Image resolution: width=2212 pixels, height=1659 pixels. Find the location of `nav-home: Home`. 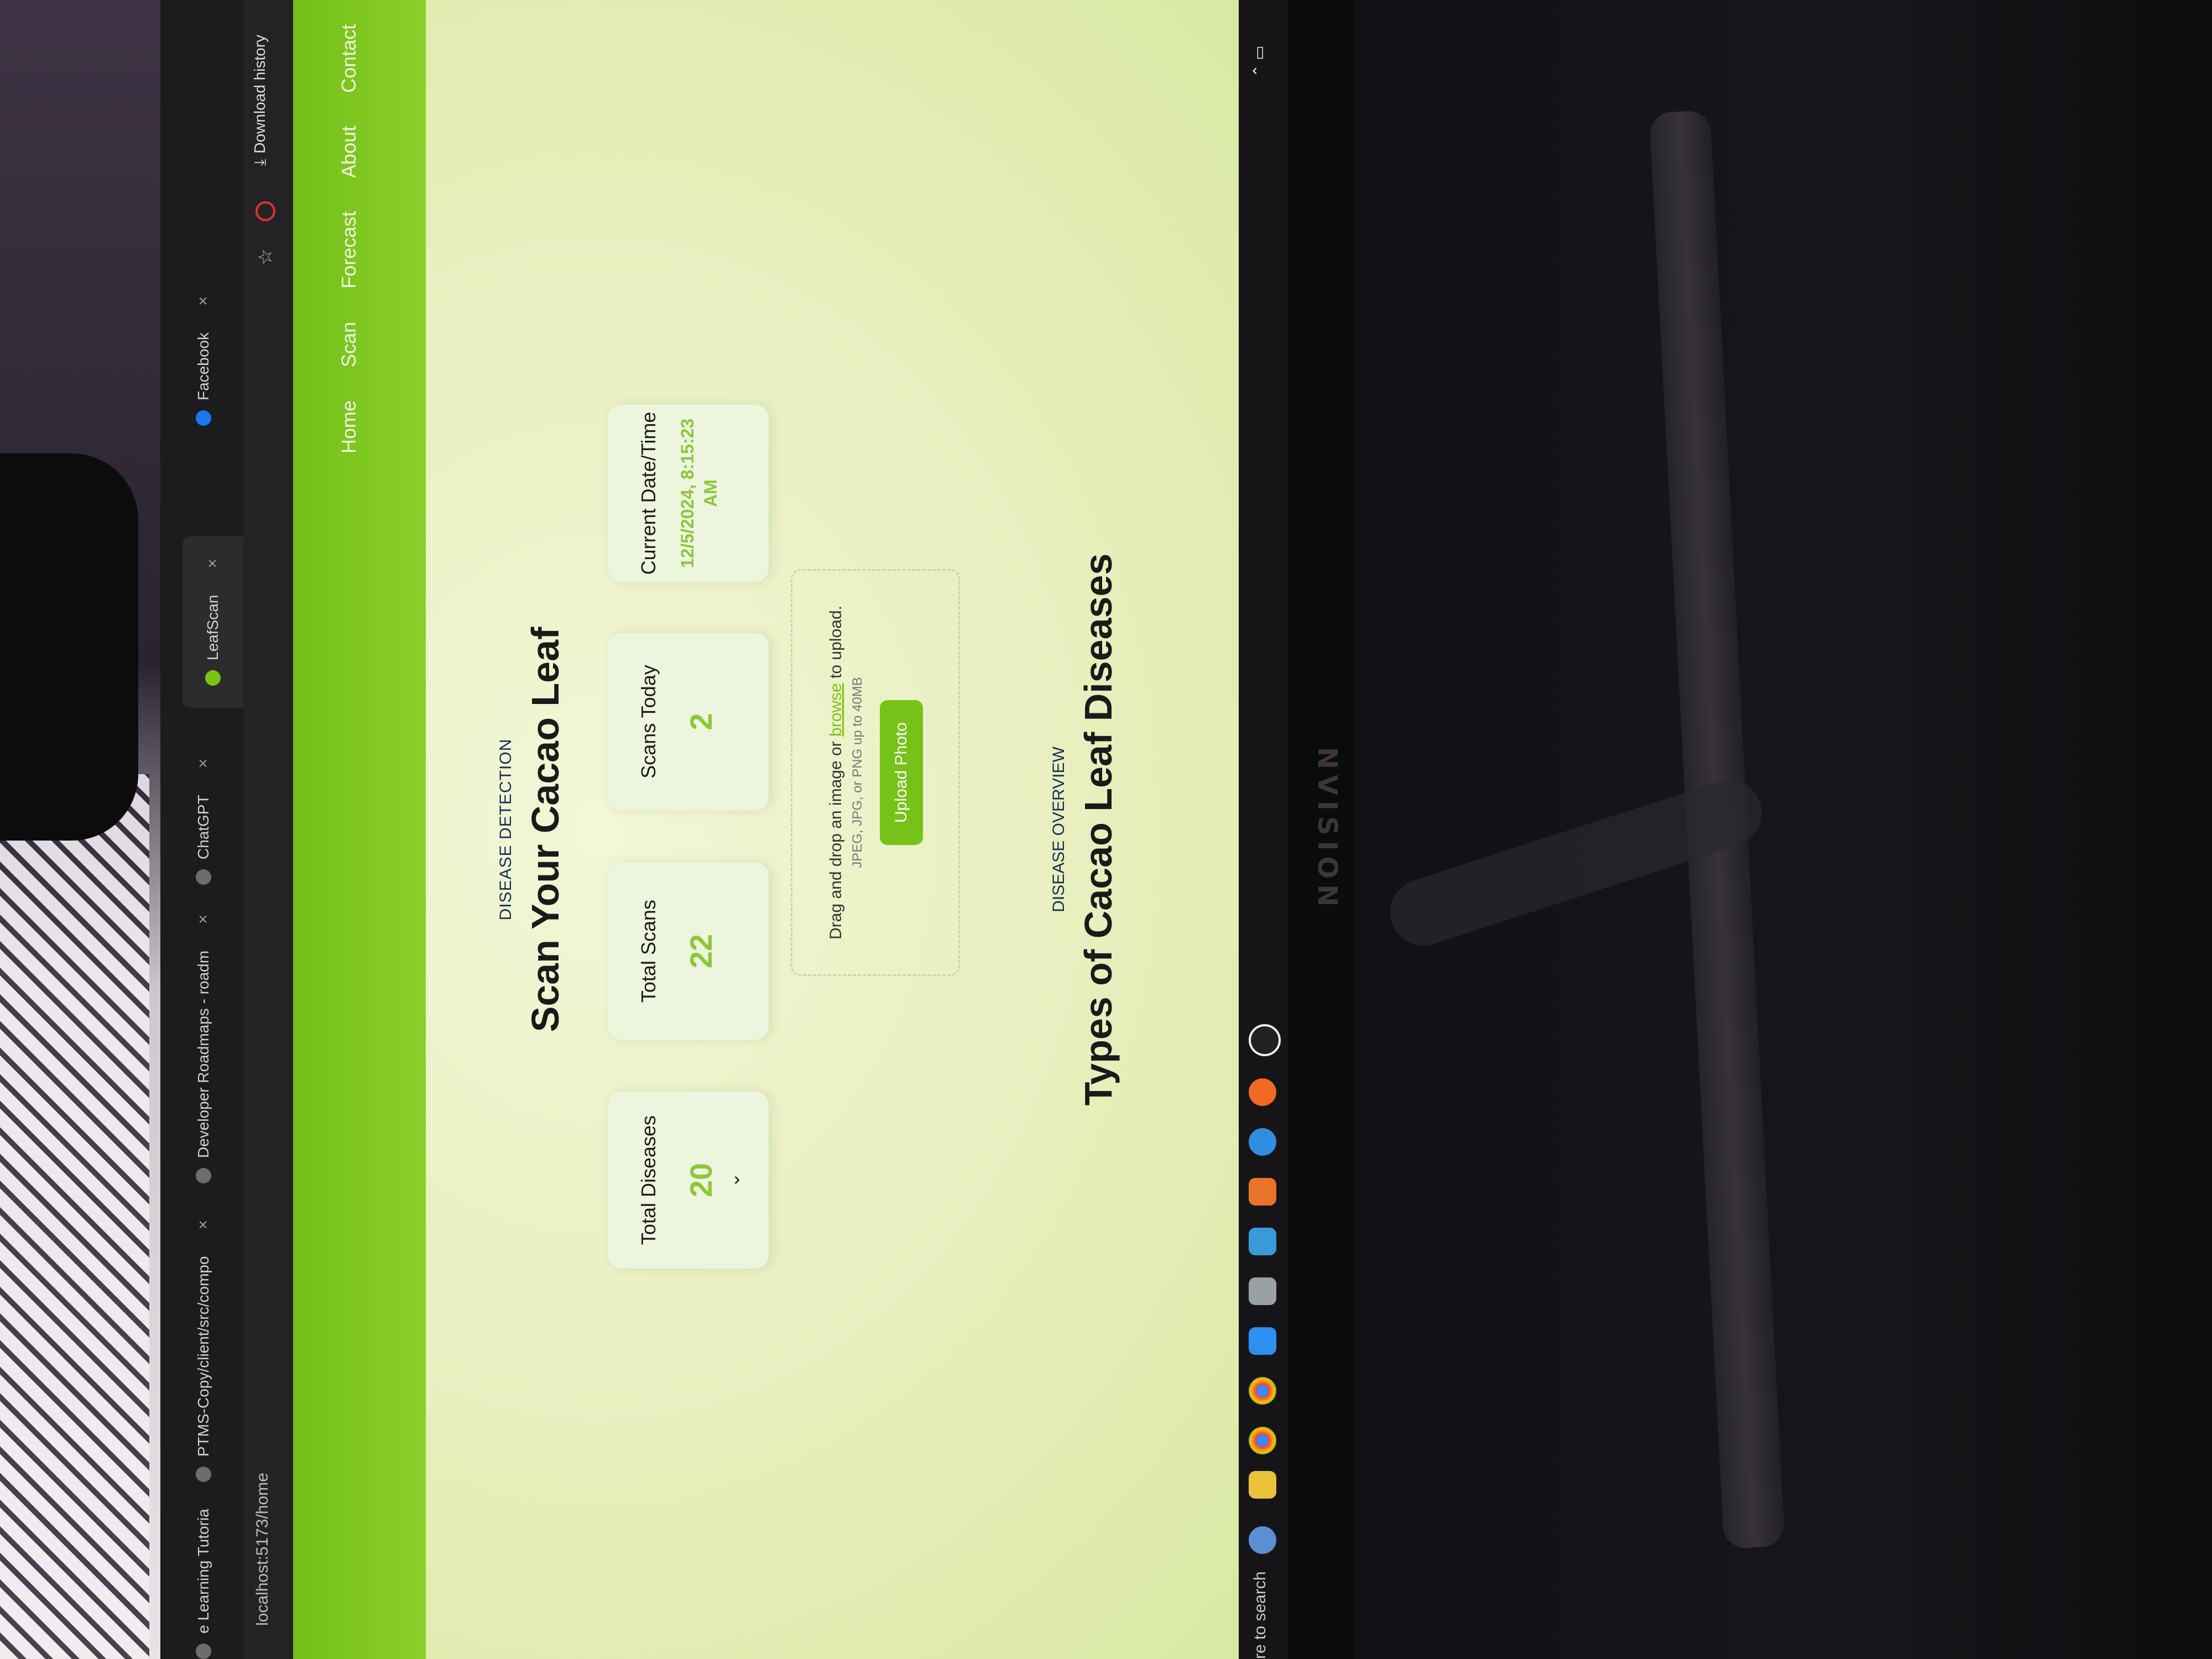

nav-home: Home is located at coordinates (349, 427).